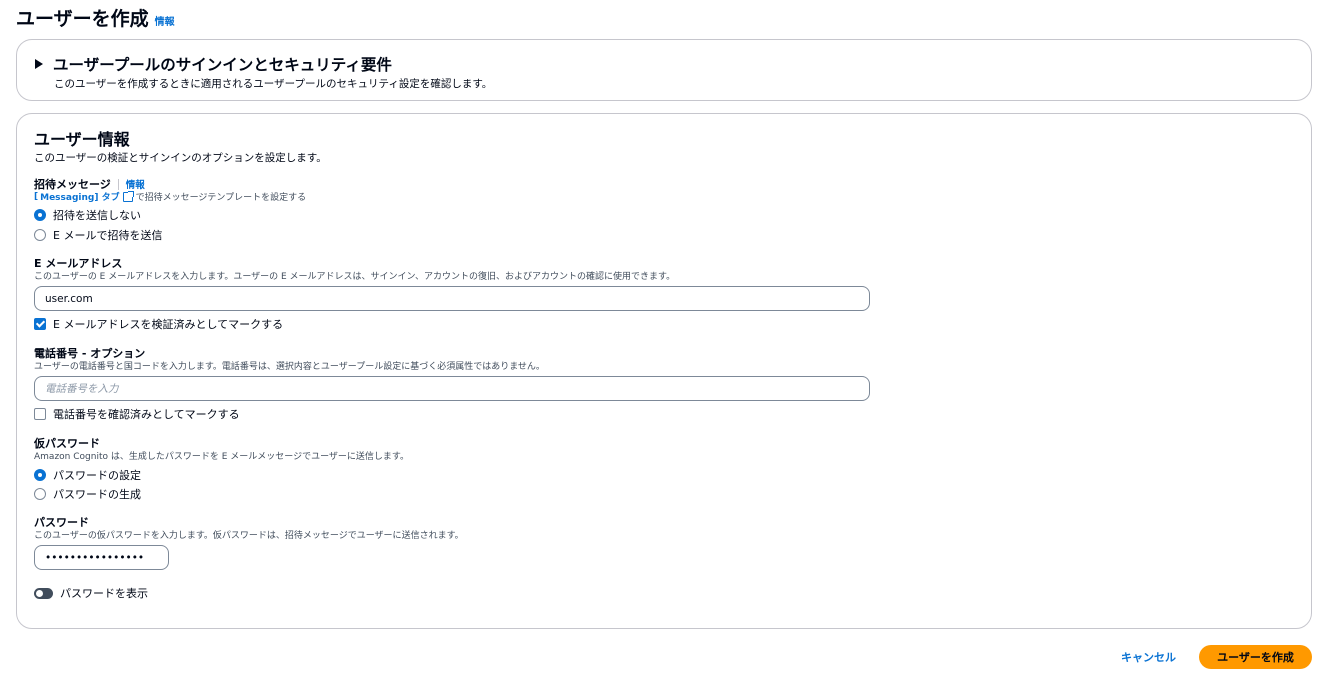  I want to click on checkbox-checked-icon, so click(40, 324).